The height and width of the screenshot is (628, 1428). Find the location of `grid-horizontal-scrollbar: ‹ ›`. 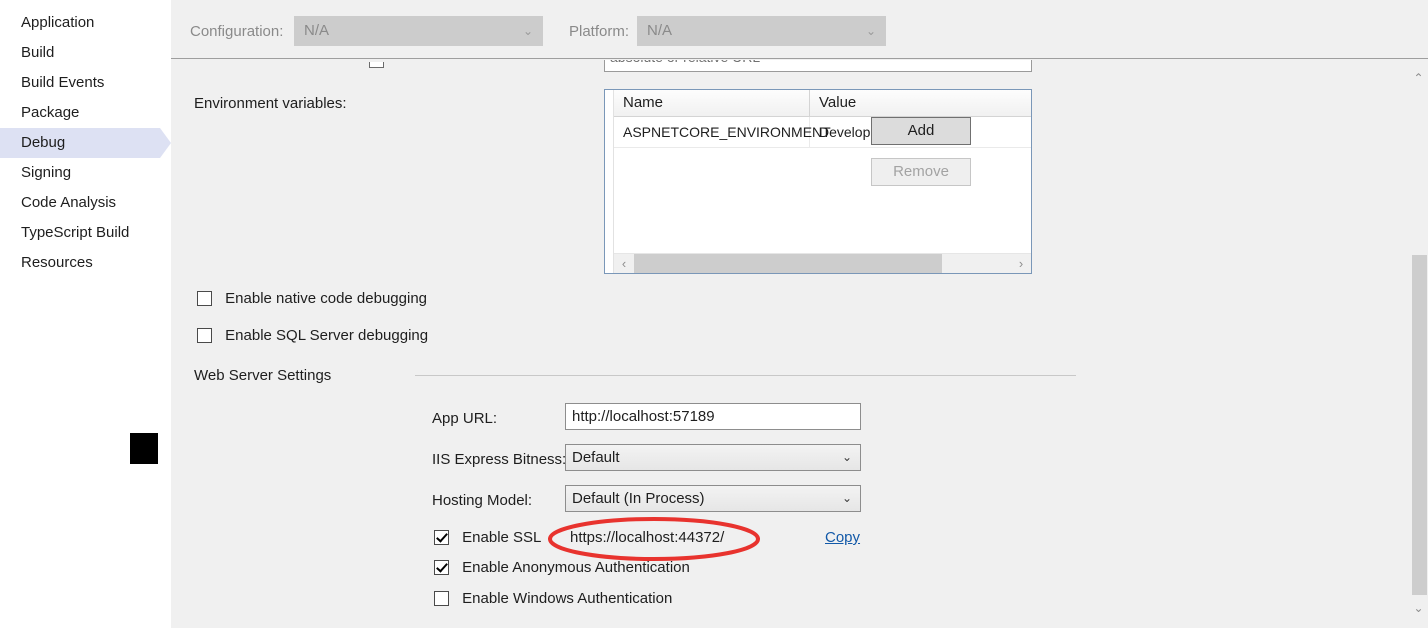

grid-horizontal-scrollbar: ‹ › is located at coordinates (822, 263).